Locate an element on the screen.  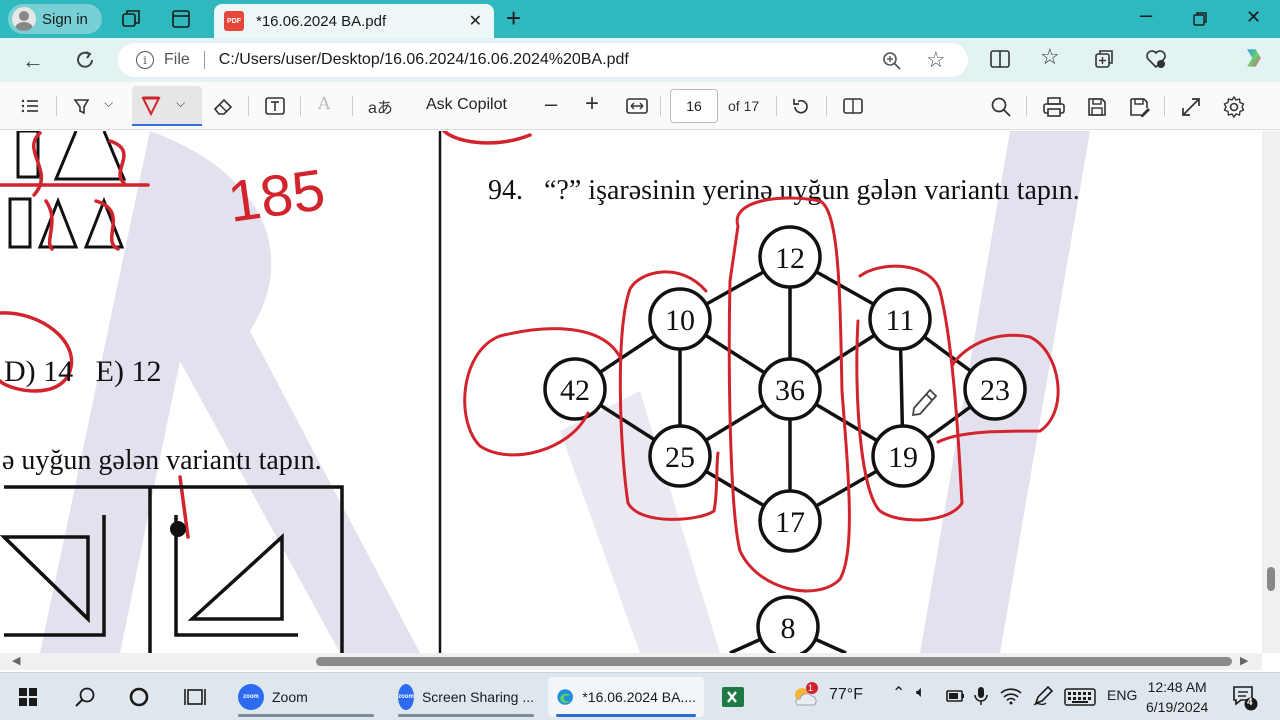
black-dot is located at coordinates (178, 529).